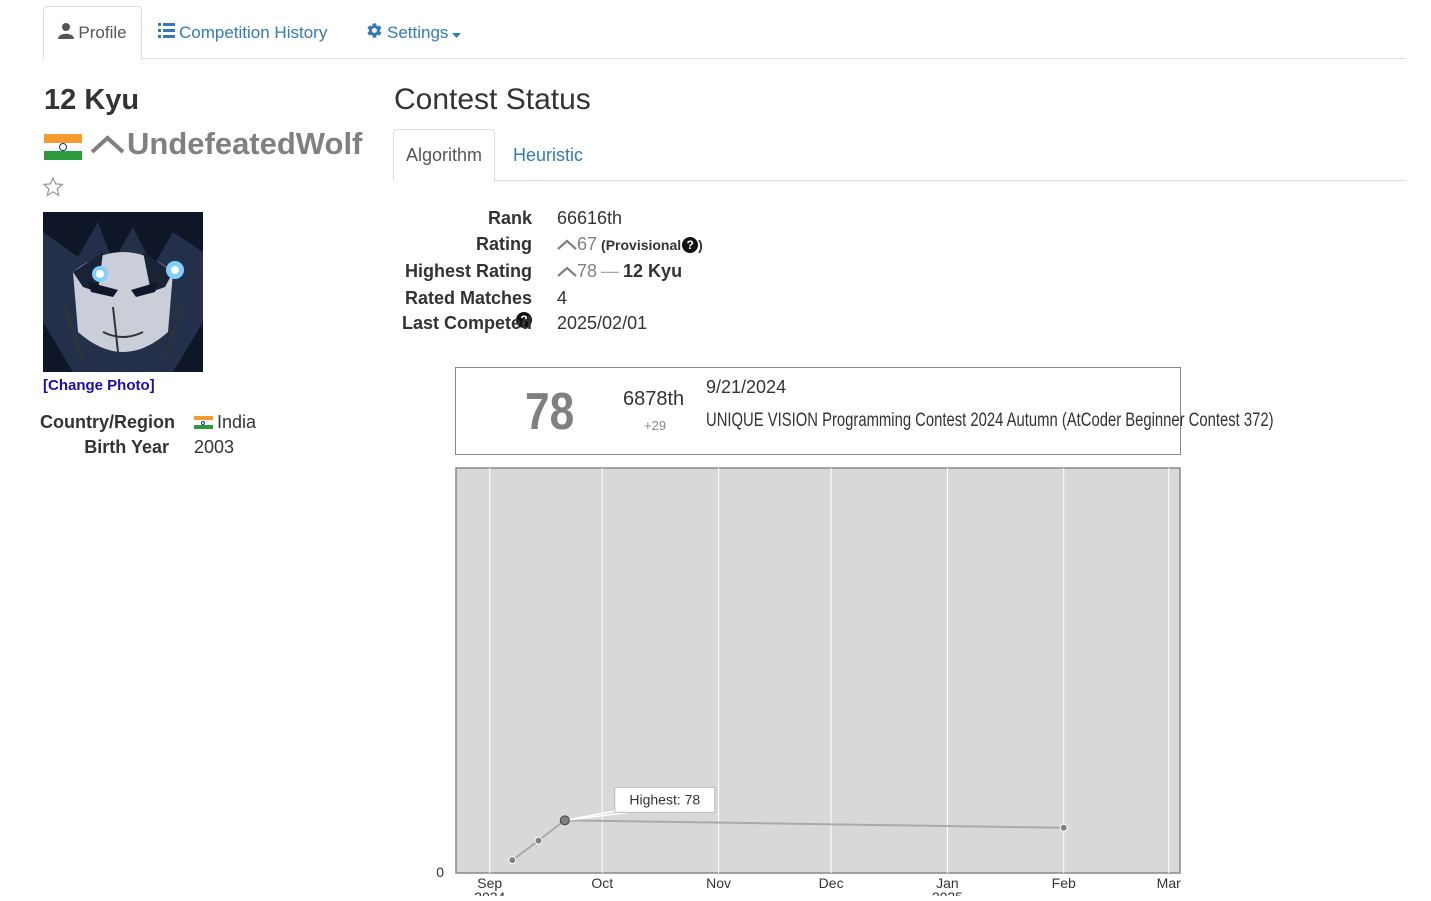 This screenshot has width=1431, height=901. What do you see at coordinates (746, 387) in the screenshot?
I see `info-date: 9/21/2024` at bounding box center [746, 387].